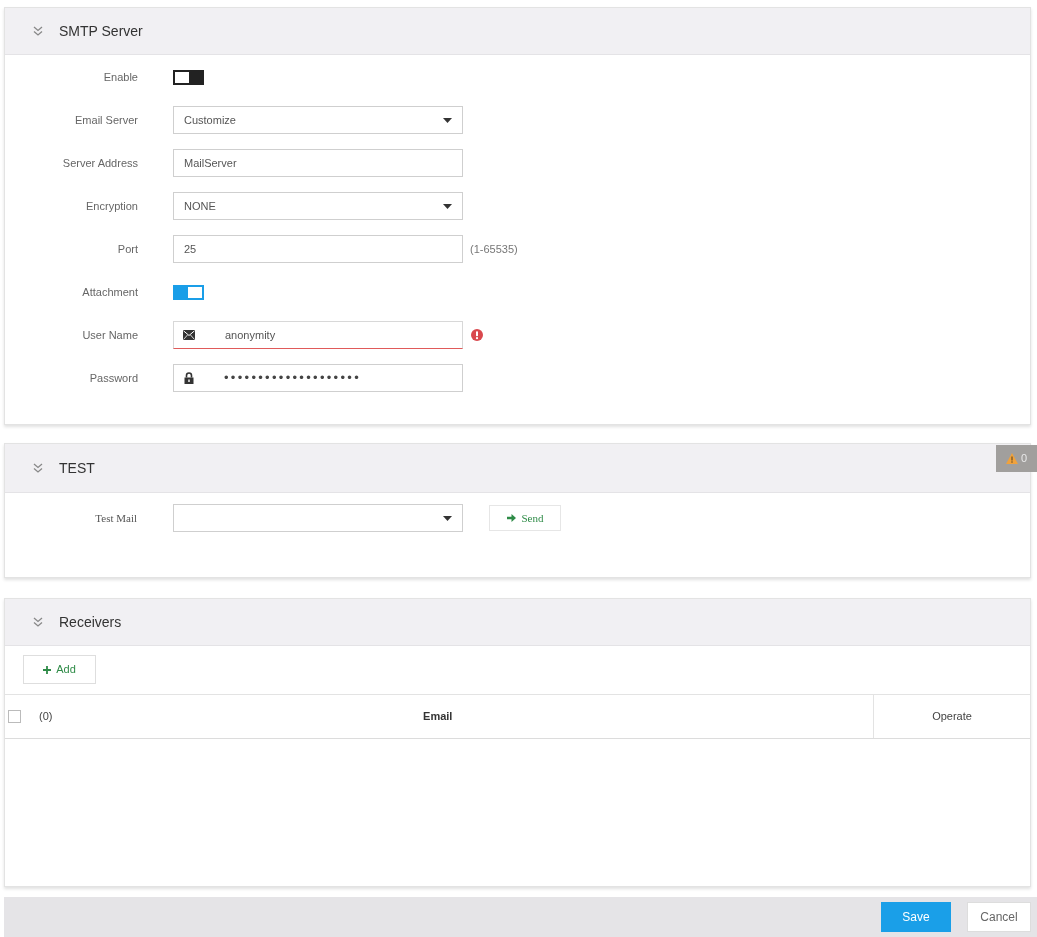  Describe the element at coordinates (318, 120) in the screenshot. I see `dropdown: Customize` at that location.